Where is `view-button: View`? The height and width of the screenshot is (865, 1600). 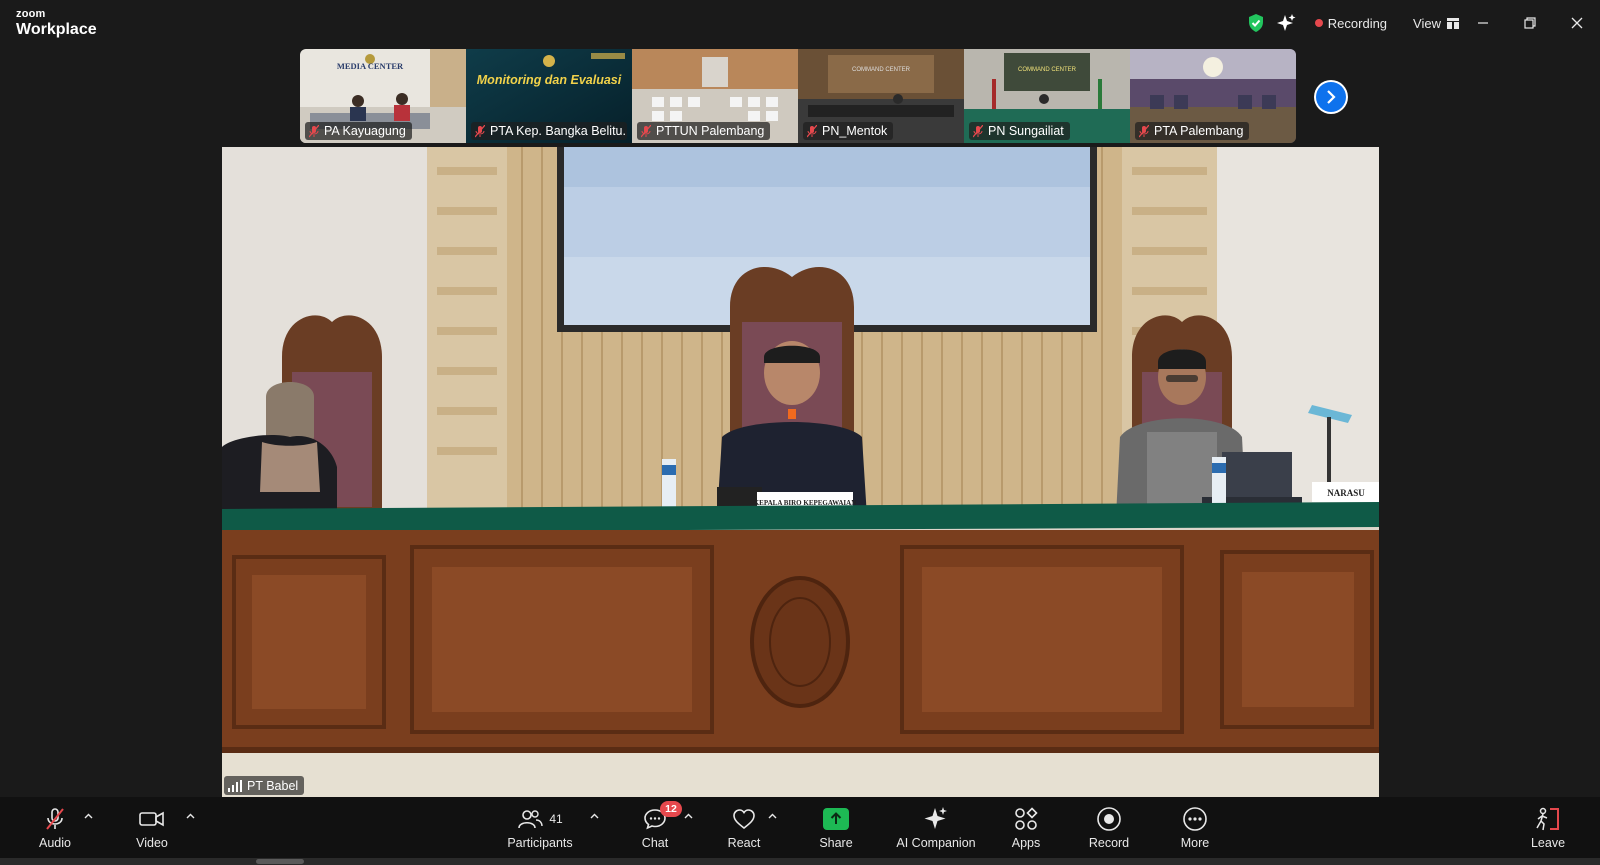
view-button: View is located at coordinates (1436, 23).